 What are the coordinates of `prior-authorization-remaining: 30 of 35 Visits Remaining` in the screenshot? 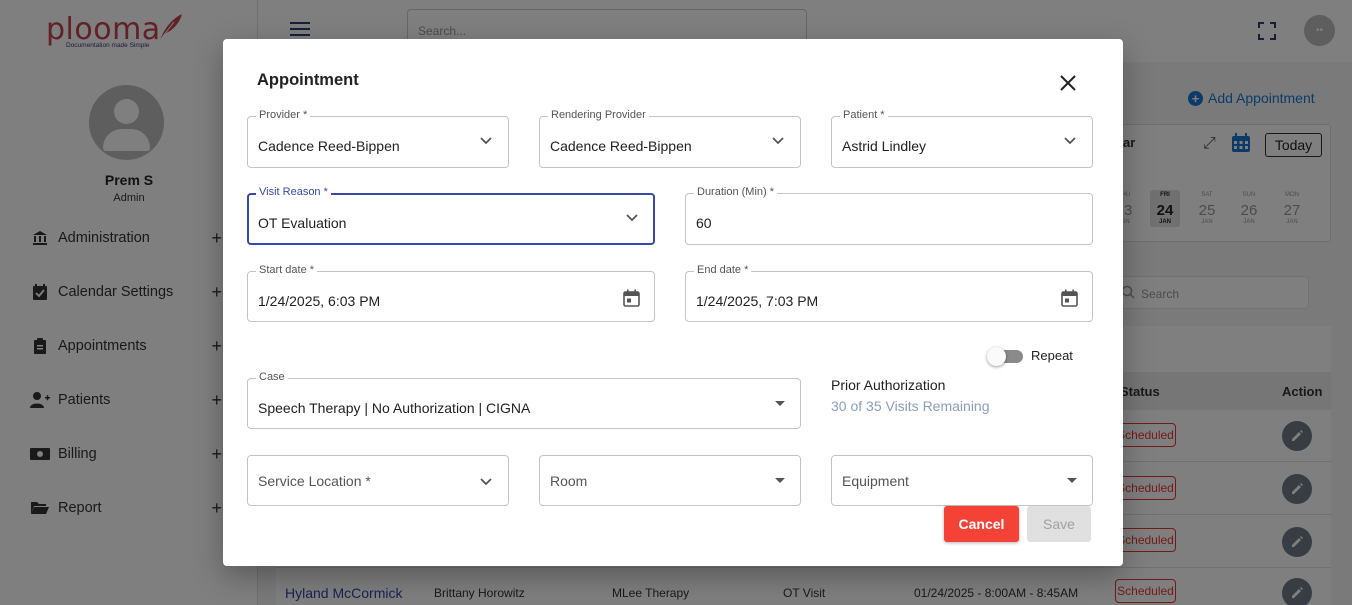 It's located at (910, 406).